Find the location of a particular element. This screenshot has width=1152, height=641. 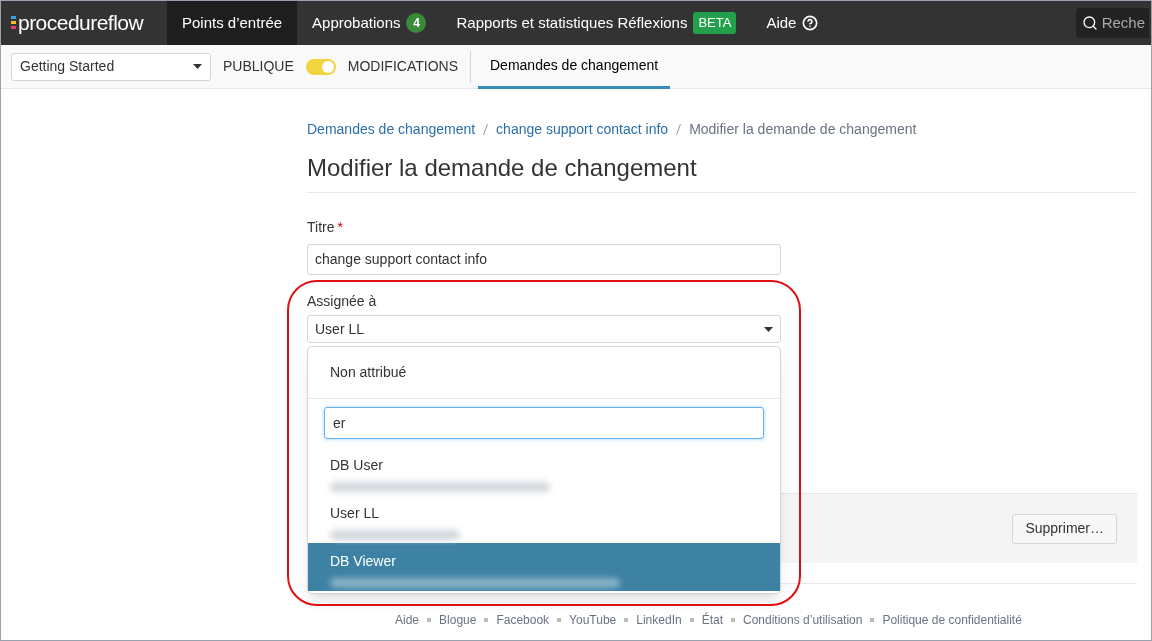

dropdown-option: DB User is located at coordinates (544, 471).